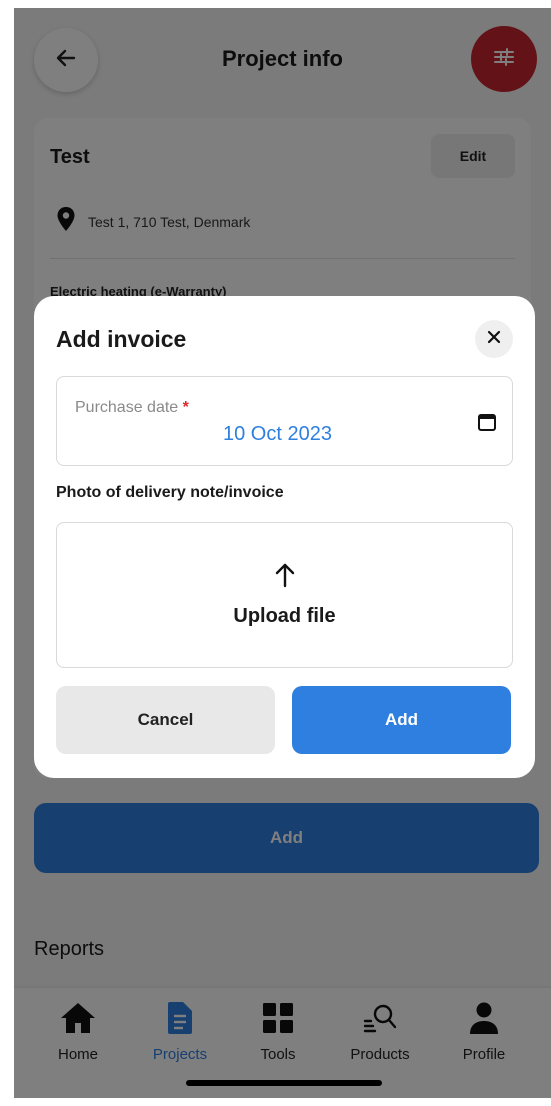 The height and width of the screenshot is (1106, 551). What do you see at coordinates (487, 422) in the screenshot?
I see `calendar-icon` at bounding box center [487, 422].